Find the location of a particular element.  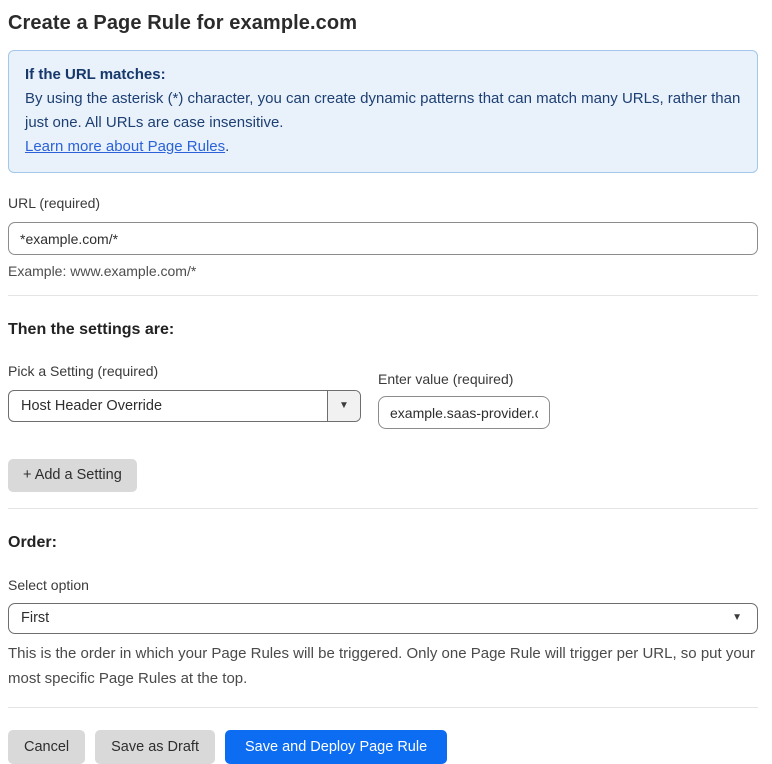

save-and-deploy-button: Save and Deploy Page Rule is located at coordinates (336, 747).